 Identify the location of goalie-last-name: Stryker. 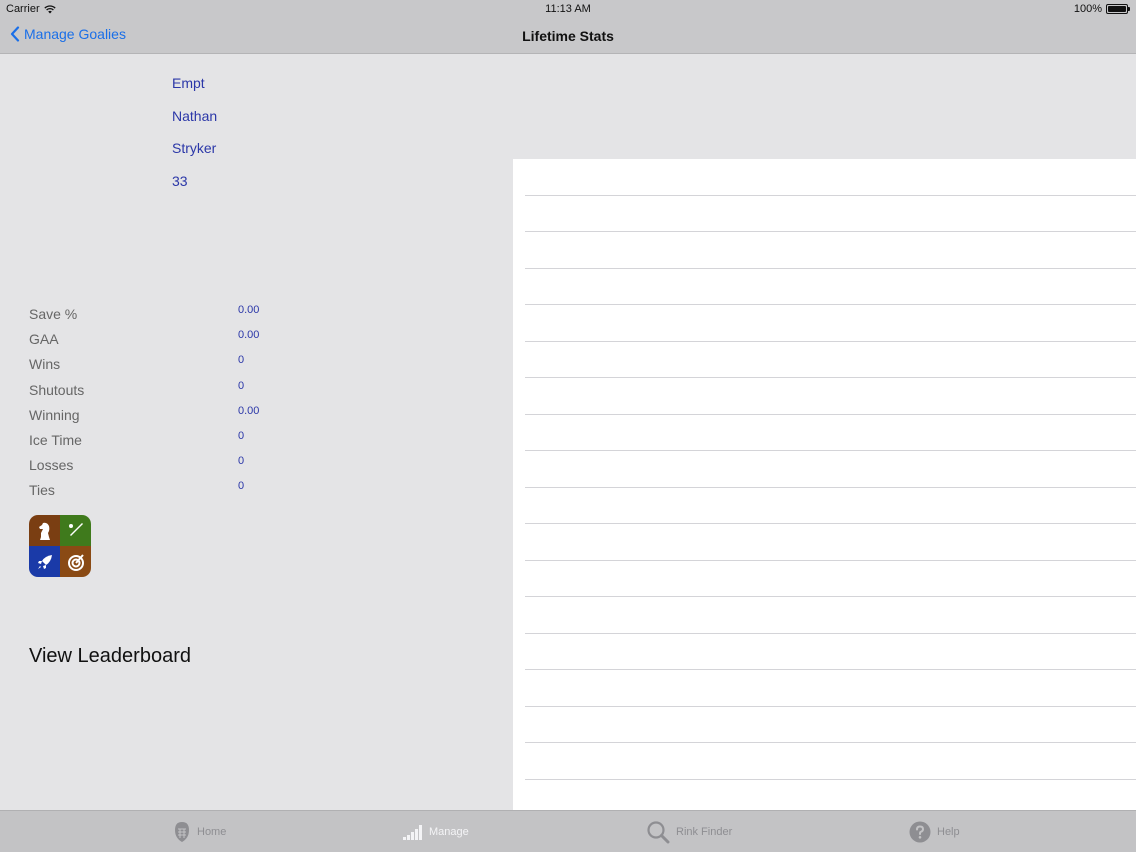
(194, 148).